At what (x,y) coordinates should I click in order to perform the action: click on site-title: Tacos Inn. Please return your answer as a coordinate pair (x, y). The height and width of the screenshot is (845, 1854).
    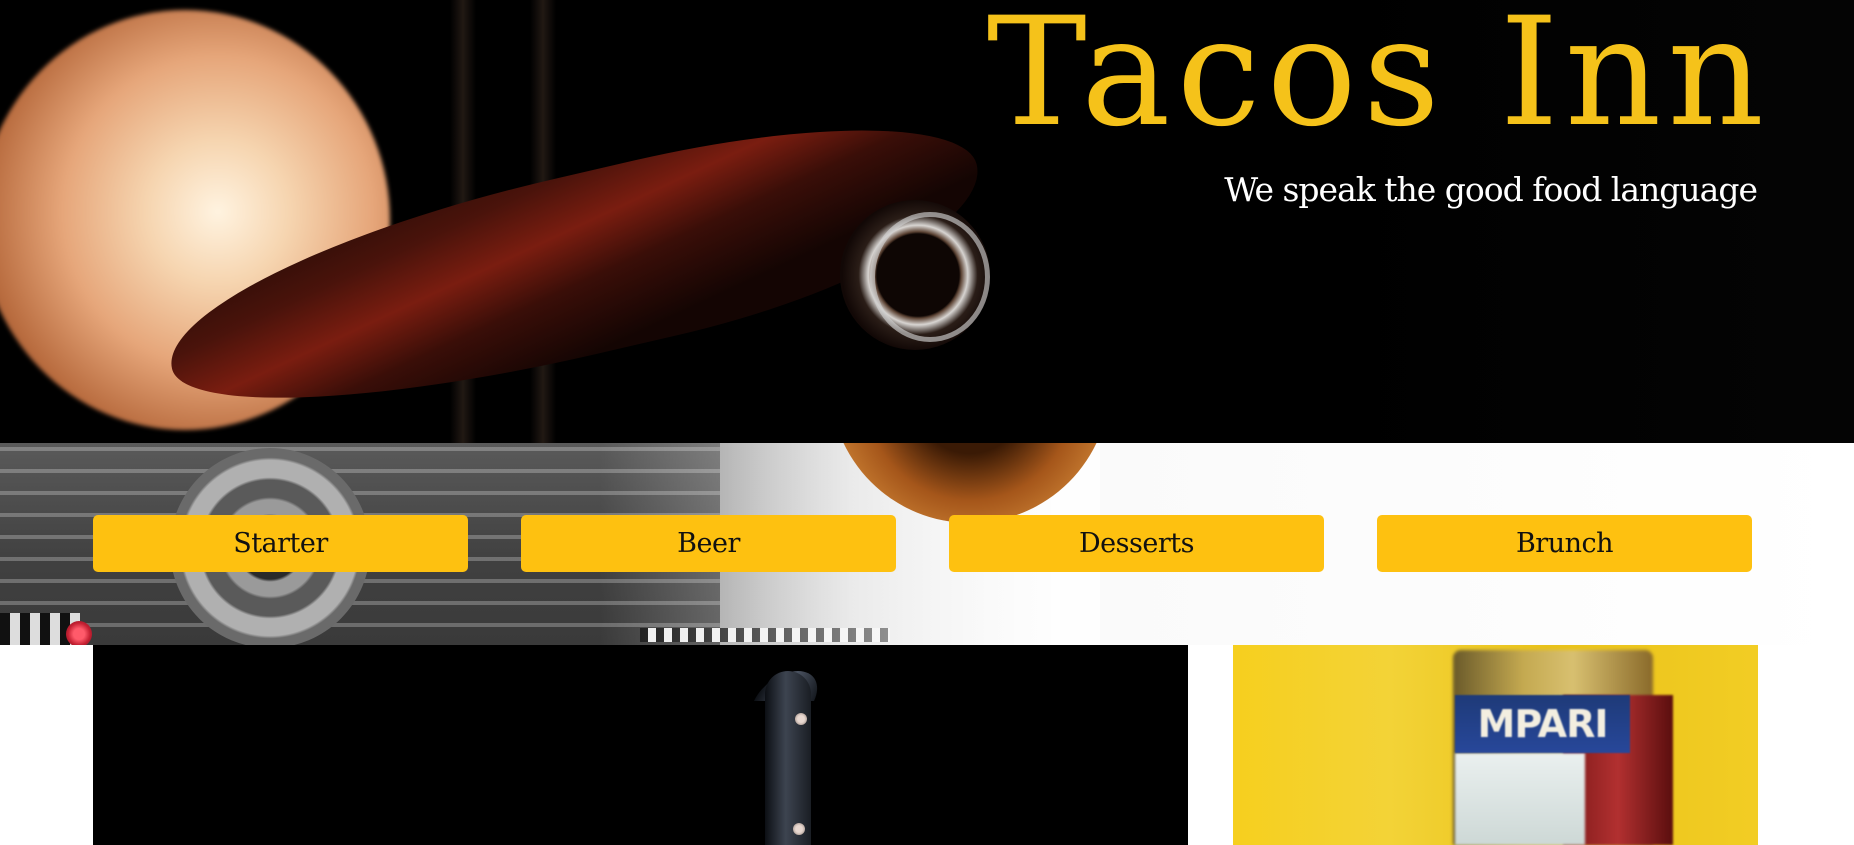
    Looking at the image, I should click on (1378, 80).